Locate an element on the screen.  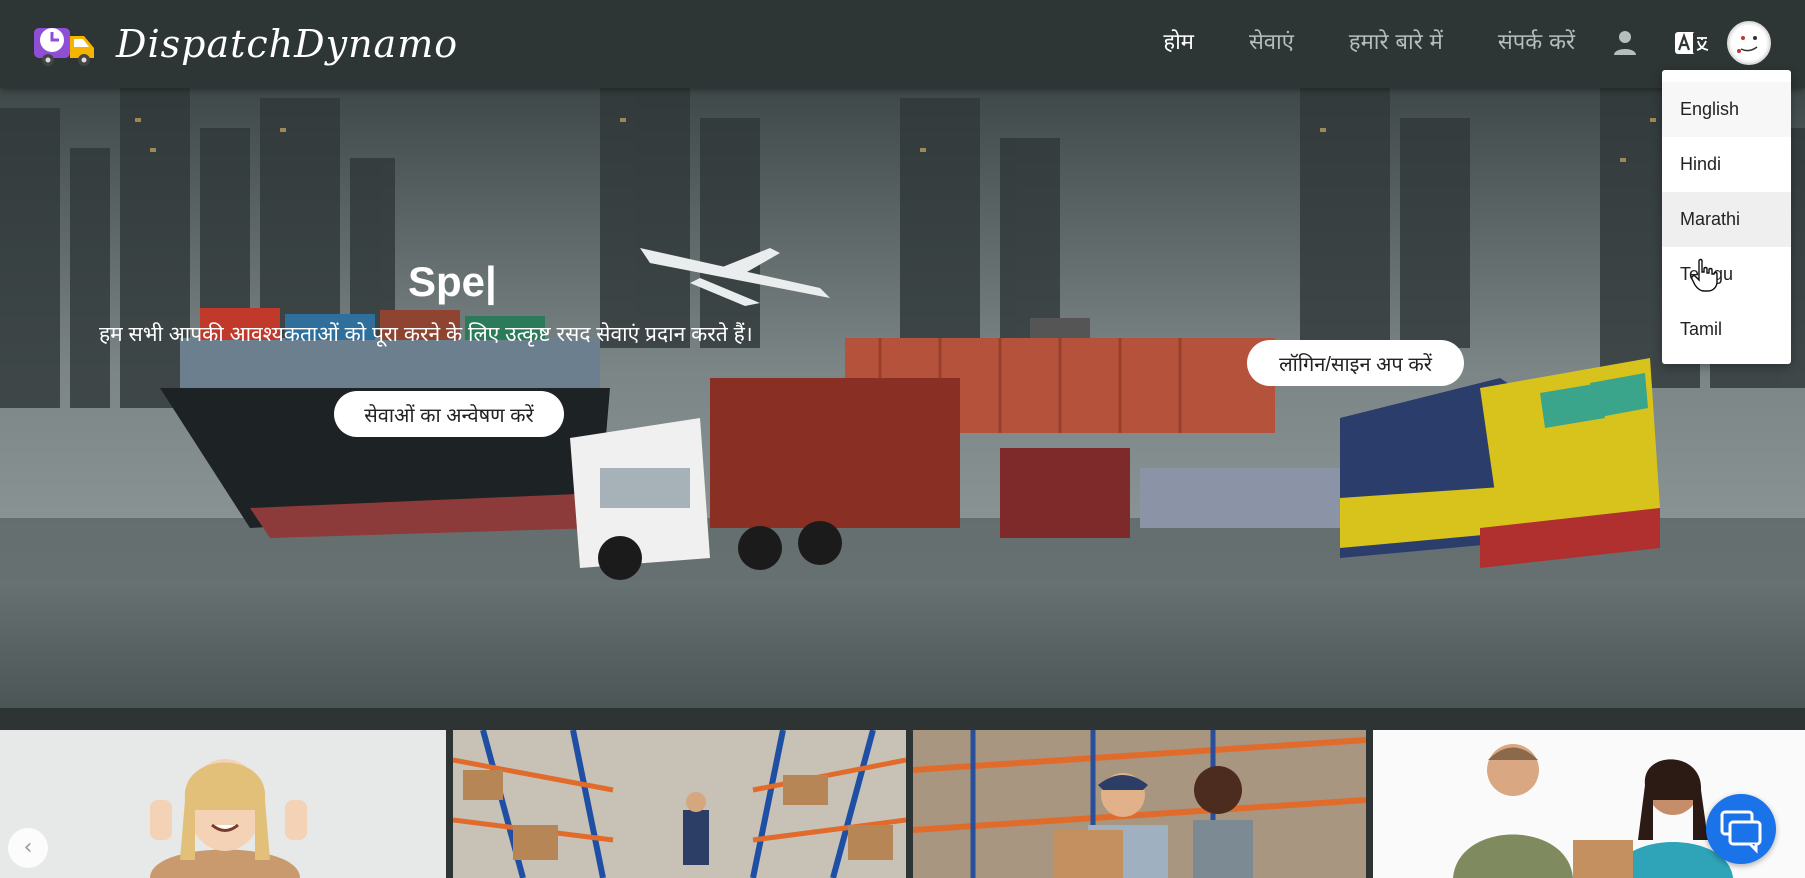
hero-title: Spe| is located at coordinates (452, 281).